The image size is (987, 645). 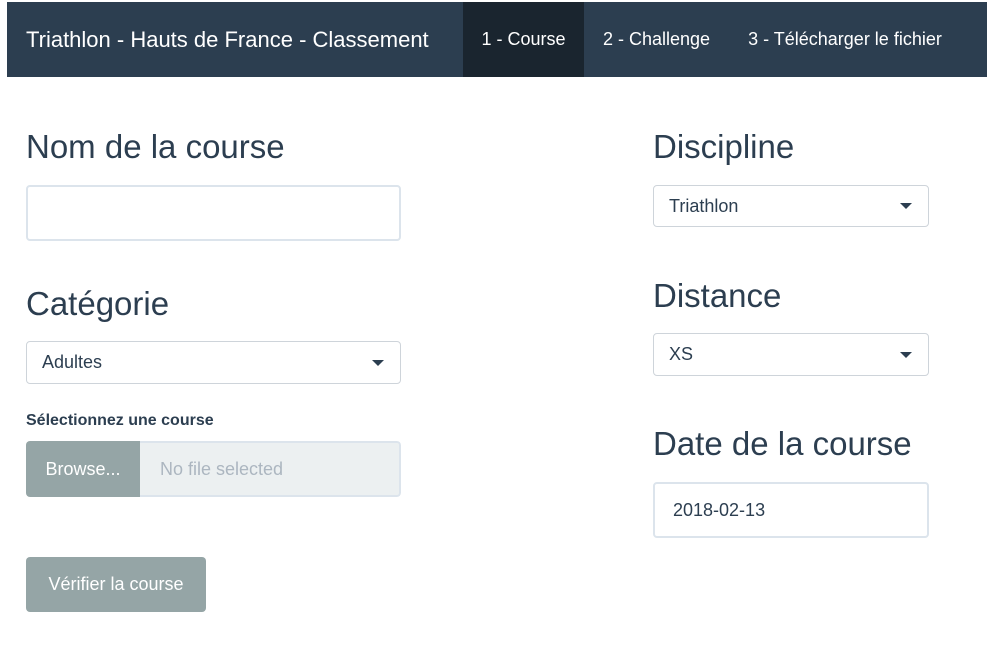 I want to click on discipline-selected-value: Triathlon, so click(x=704, y=205).